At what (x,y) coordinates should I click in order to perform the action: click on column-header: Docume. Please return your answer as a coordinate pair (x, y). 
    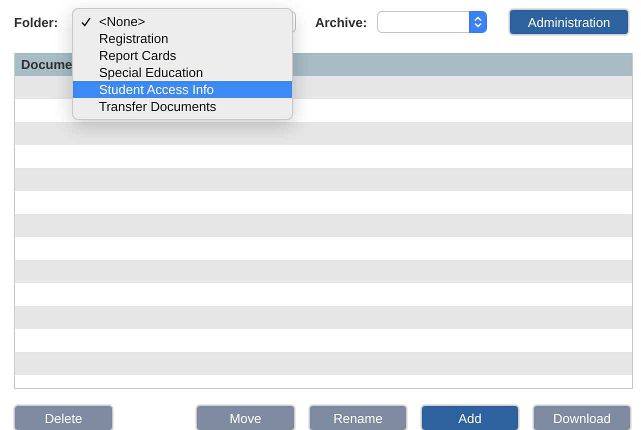
    Looking at the image, I should click on (46, 64).